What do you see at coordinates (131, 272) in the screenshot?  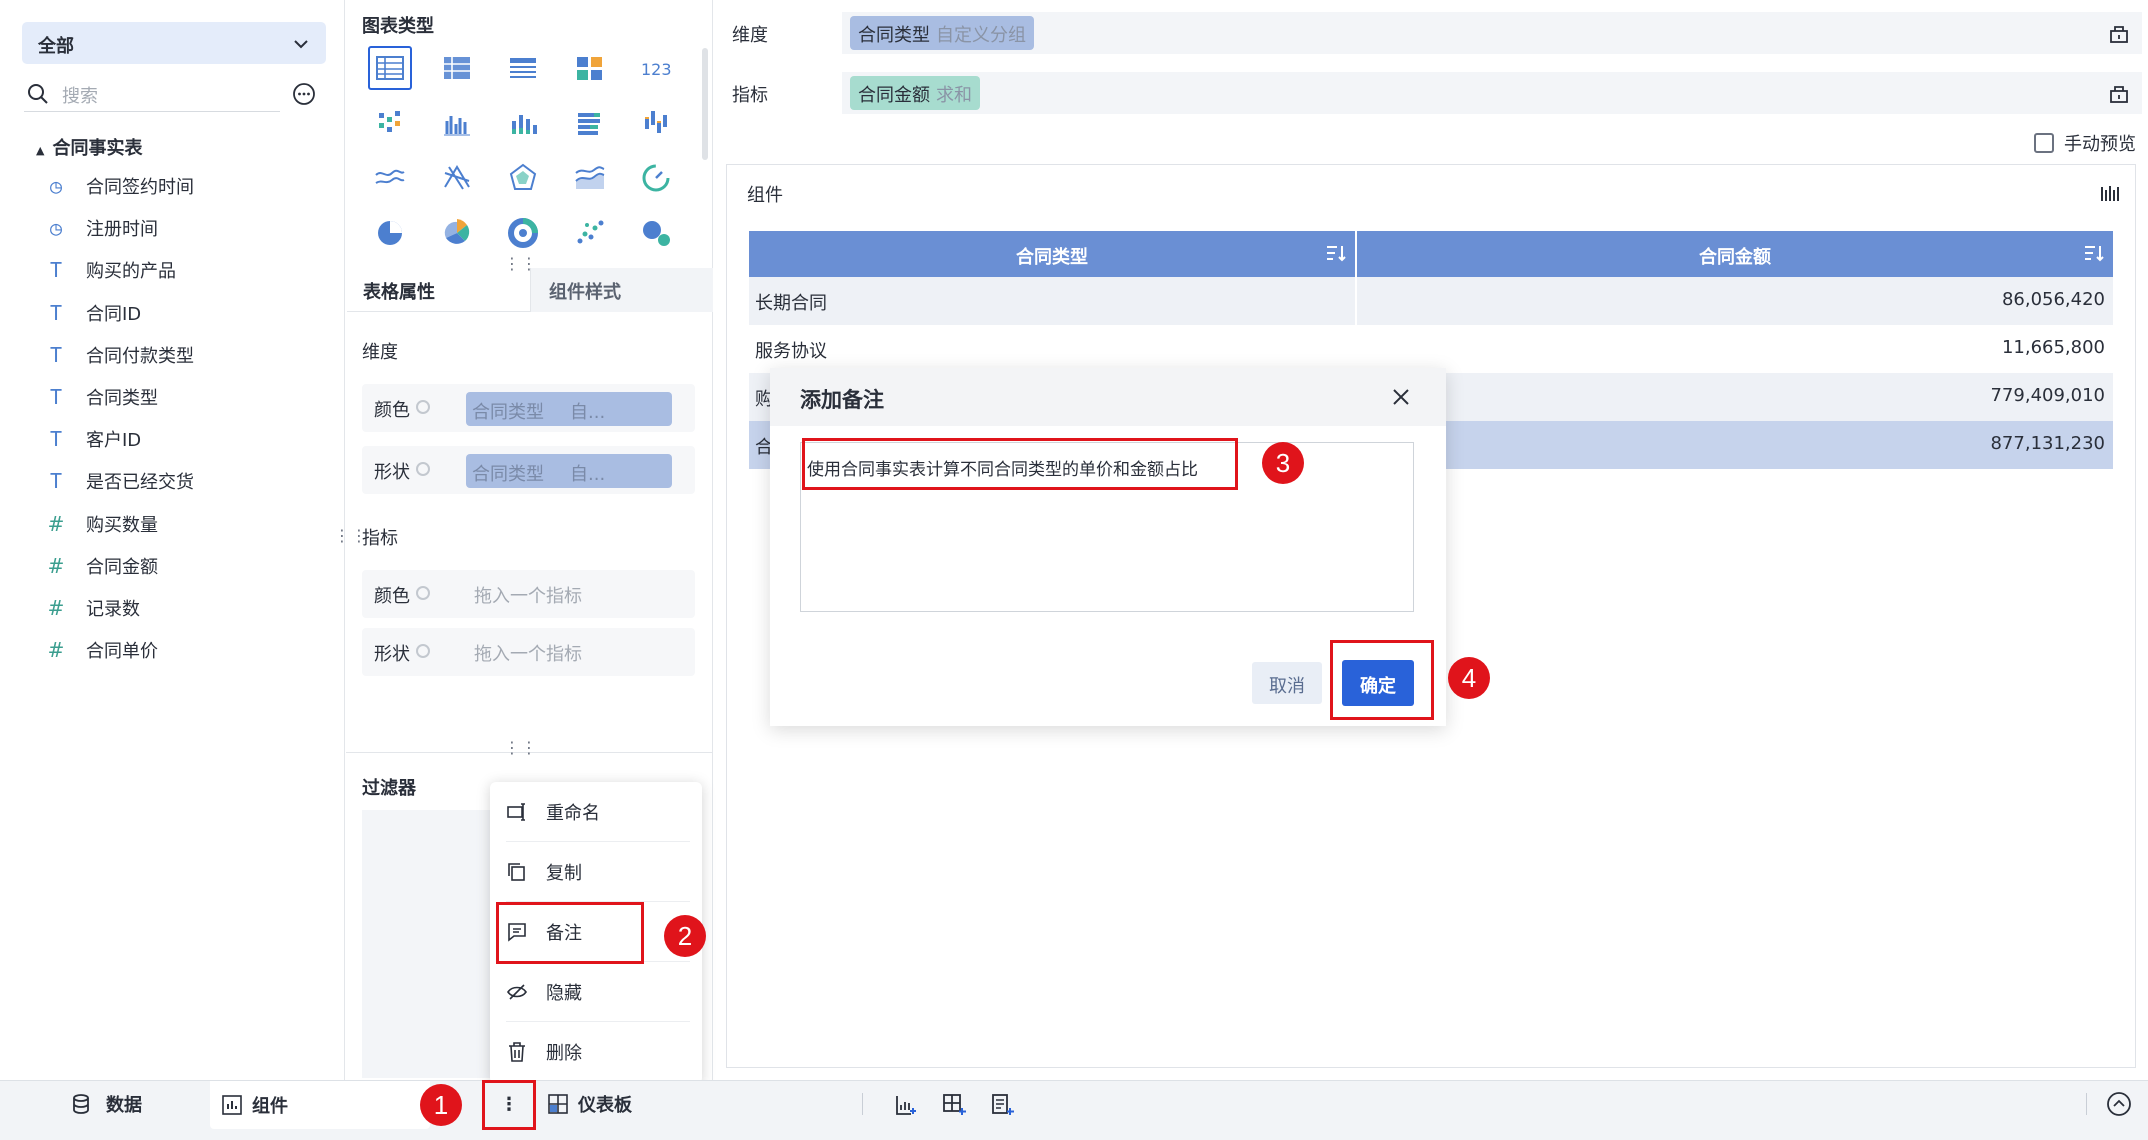 I see `field-label: 购买的产品` at bounding box center [131, 272].